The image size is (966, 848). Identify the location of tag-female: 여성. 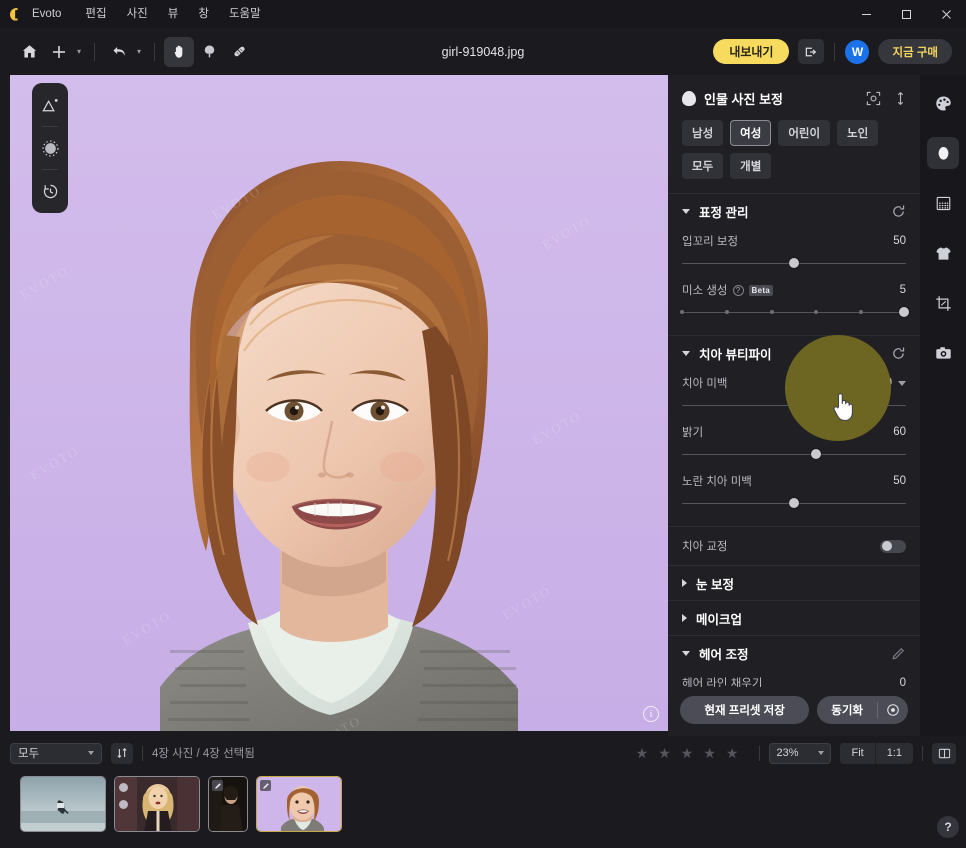
(751, 133).